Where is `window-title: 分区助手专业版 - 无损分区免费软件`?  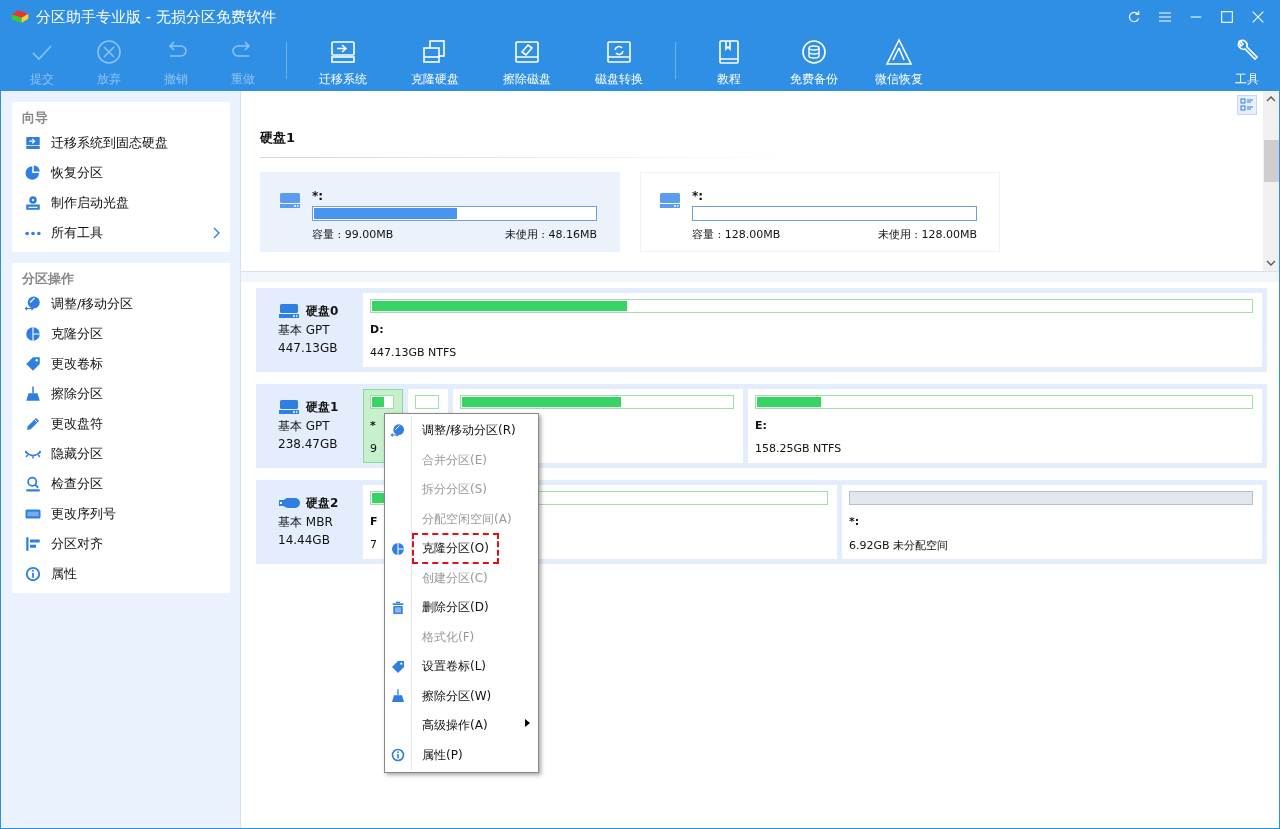 window-title: 分区助手专业版 - 无损分区免费软件 is located at coordinates (156, 17).